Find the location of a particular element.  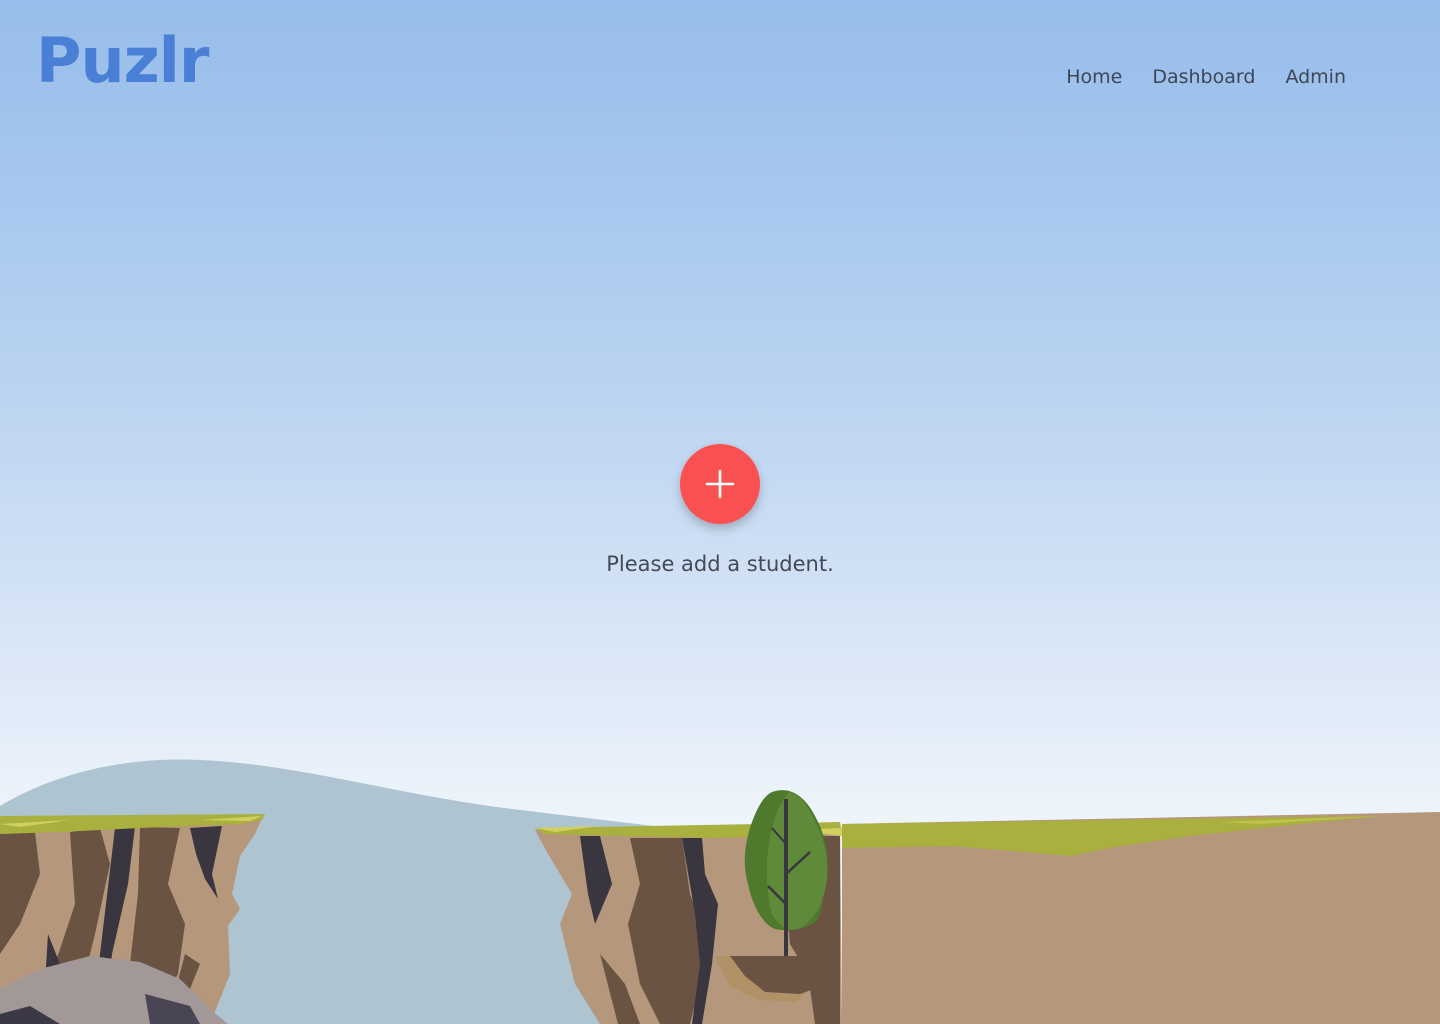

add-student-button is located at coordinates (720, 484).